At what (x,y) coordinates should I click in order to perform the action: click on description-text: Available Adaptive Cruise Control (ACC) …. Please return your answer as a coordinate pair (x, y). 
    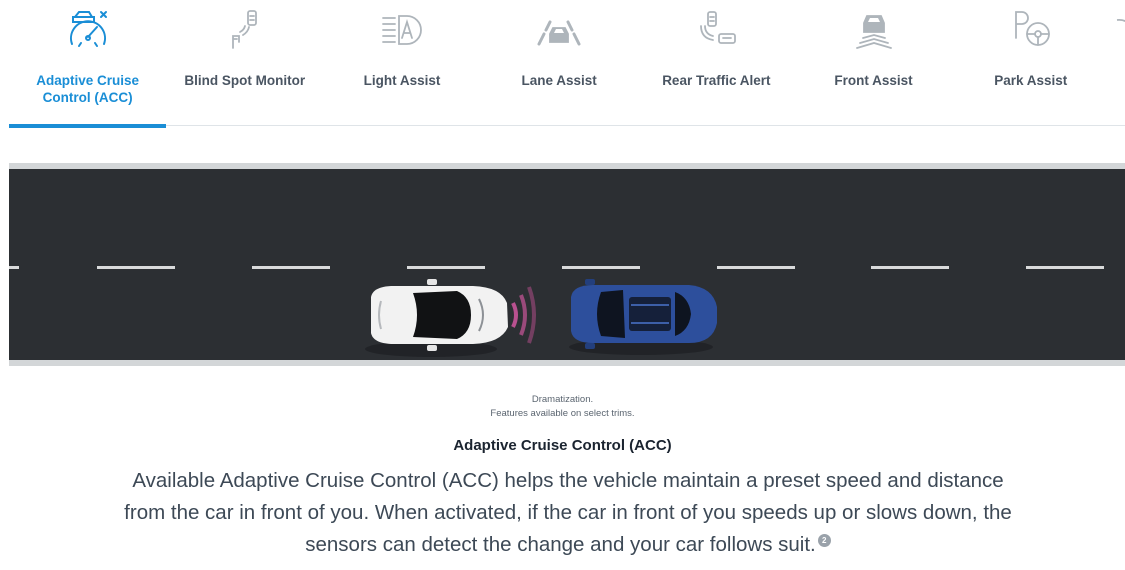
    Looking at the image, I should click on (568, 512).